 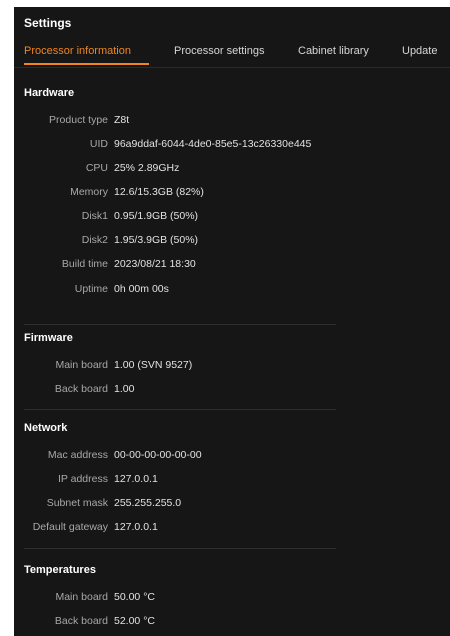 What do you see at coordinates (232, 170) in the screenshot?
I see `info-row-cpu: CPU 25% 2.89GHz` at bounding box center [232, 170].